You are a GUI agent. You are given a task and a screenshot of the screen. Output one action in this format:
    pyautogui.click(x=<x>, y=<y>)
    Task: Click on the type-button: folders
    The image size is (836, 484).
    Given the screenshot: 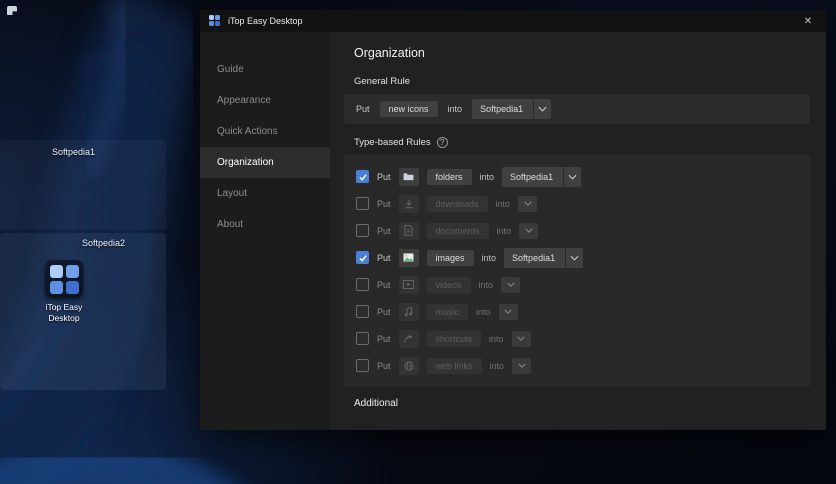 What is the action you would take?
    pyautogui.click(x=449, y=176)
    